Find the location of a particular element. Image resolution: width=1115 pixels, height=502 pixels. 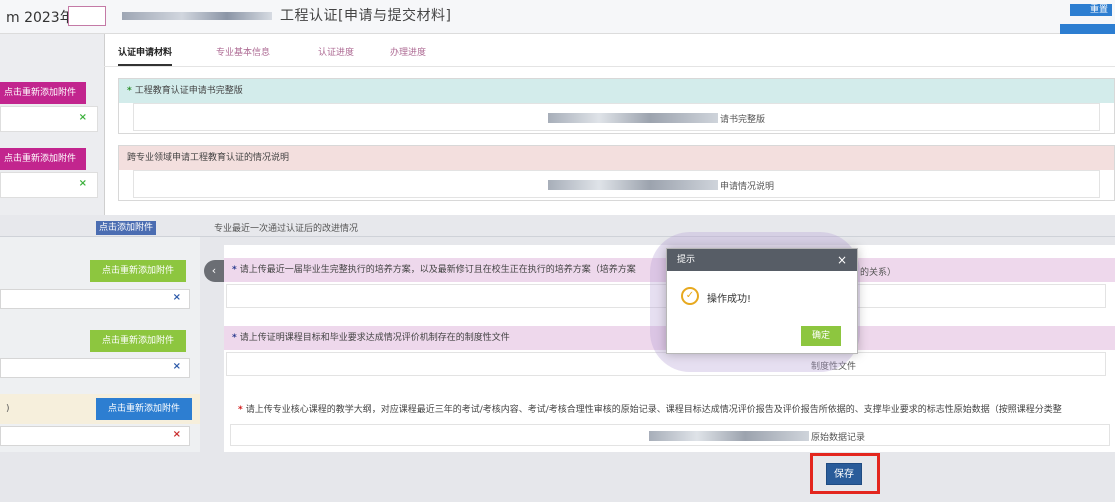

section-header: * 工程教育认证申请书完整版 is located at coordinates (616, 91).